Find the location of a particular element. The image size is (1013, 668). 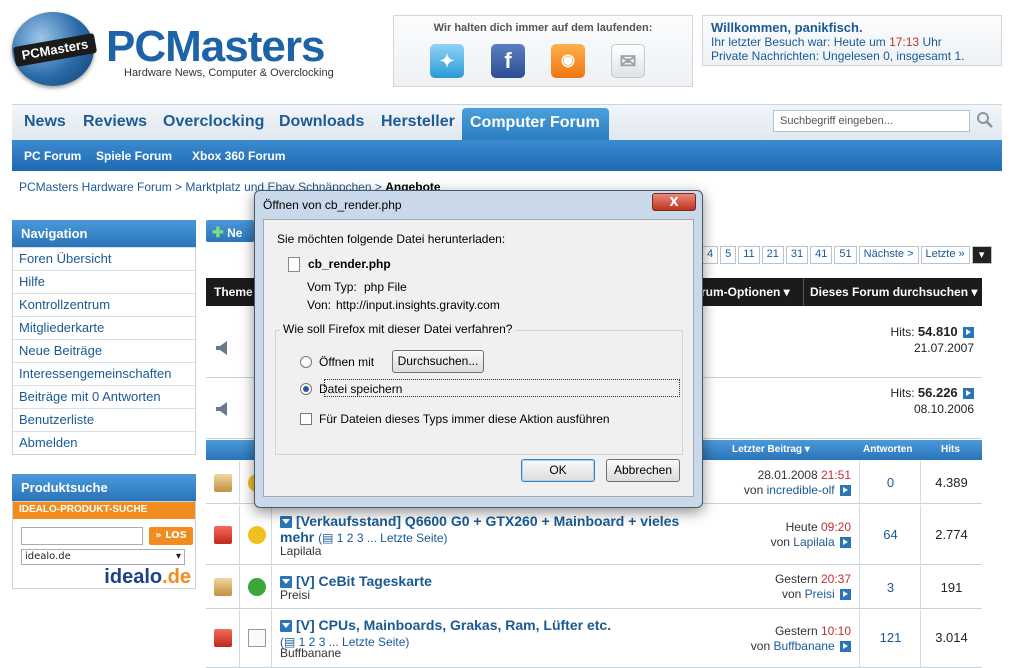

sort-last-post: Letzter Beitrag ▾ is located at coordinates (771, 449).